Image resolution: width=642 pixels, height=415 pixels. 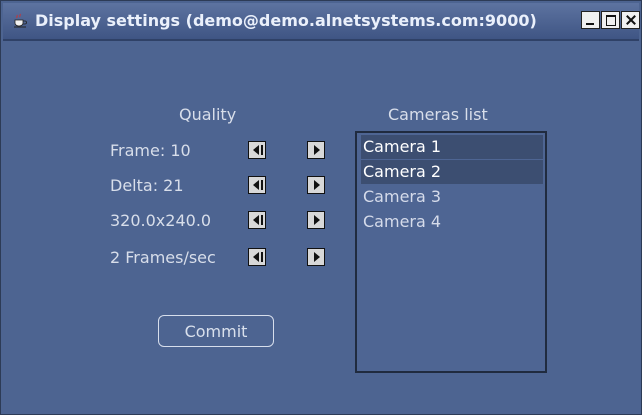 I want to click on java-cup-icon, so click(x=20, y=20).